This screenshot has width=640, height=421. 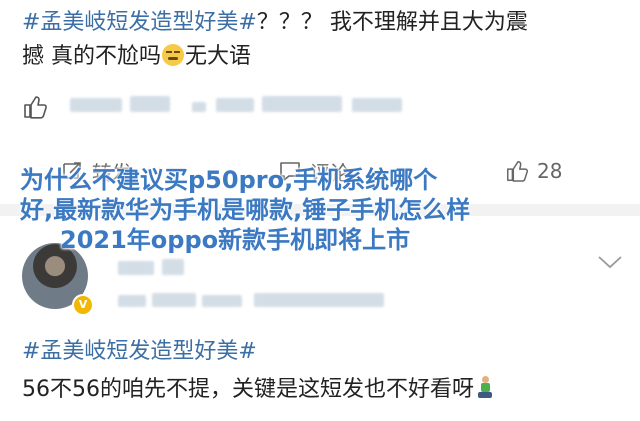 I want to click on post-2-body: 56不56的咱先不提，关键是这短发也不好看呀, so click(x=248, y=389).